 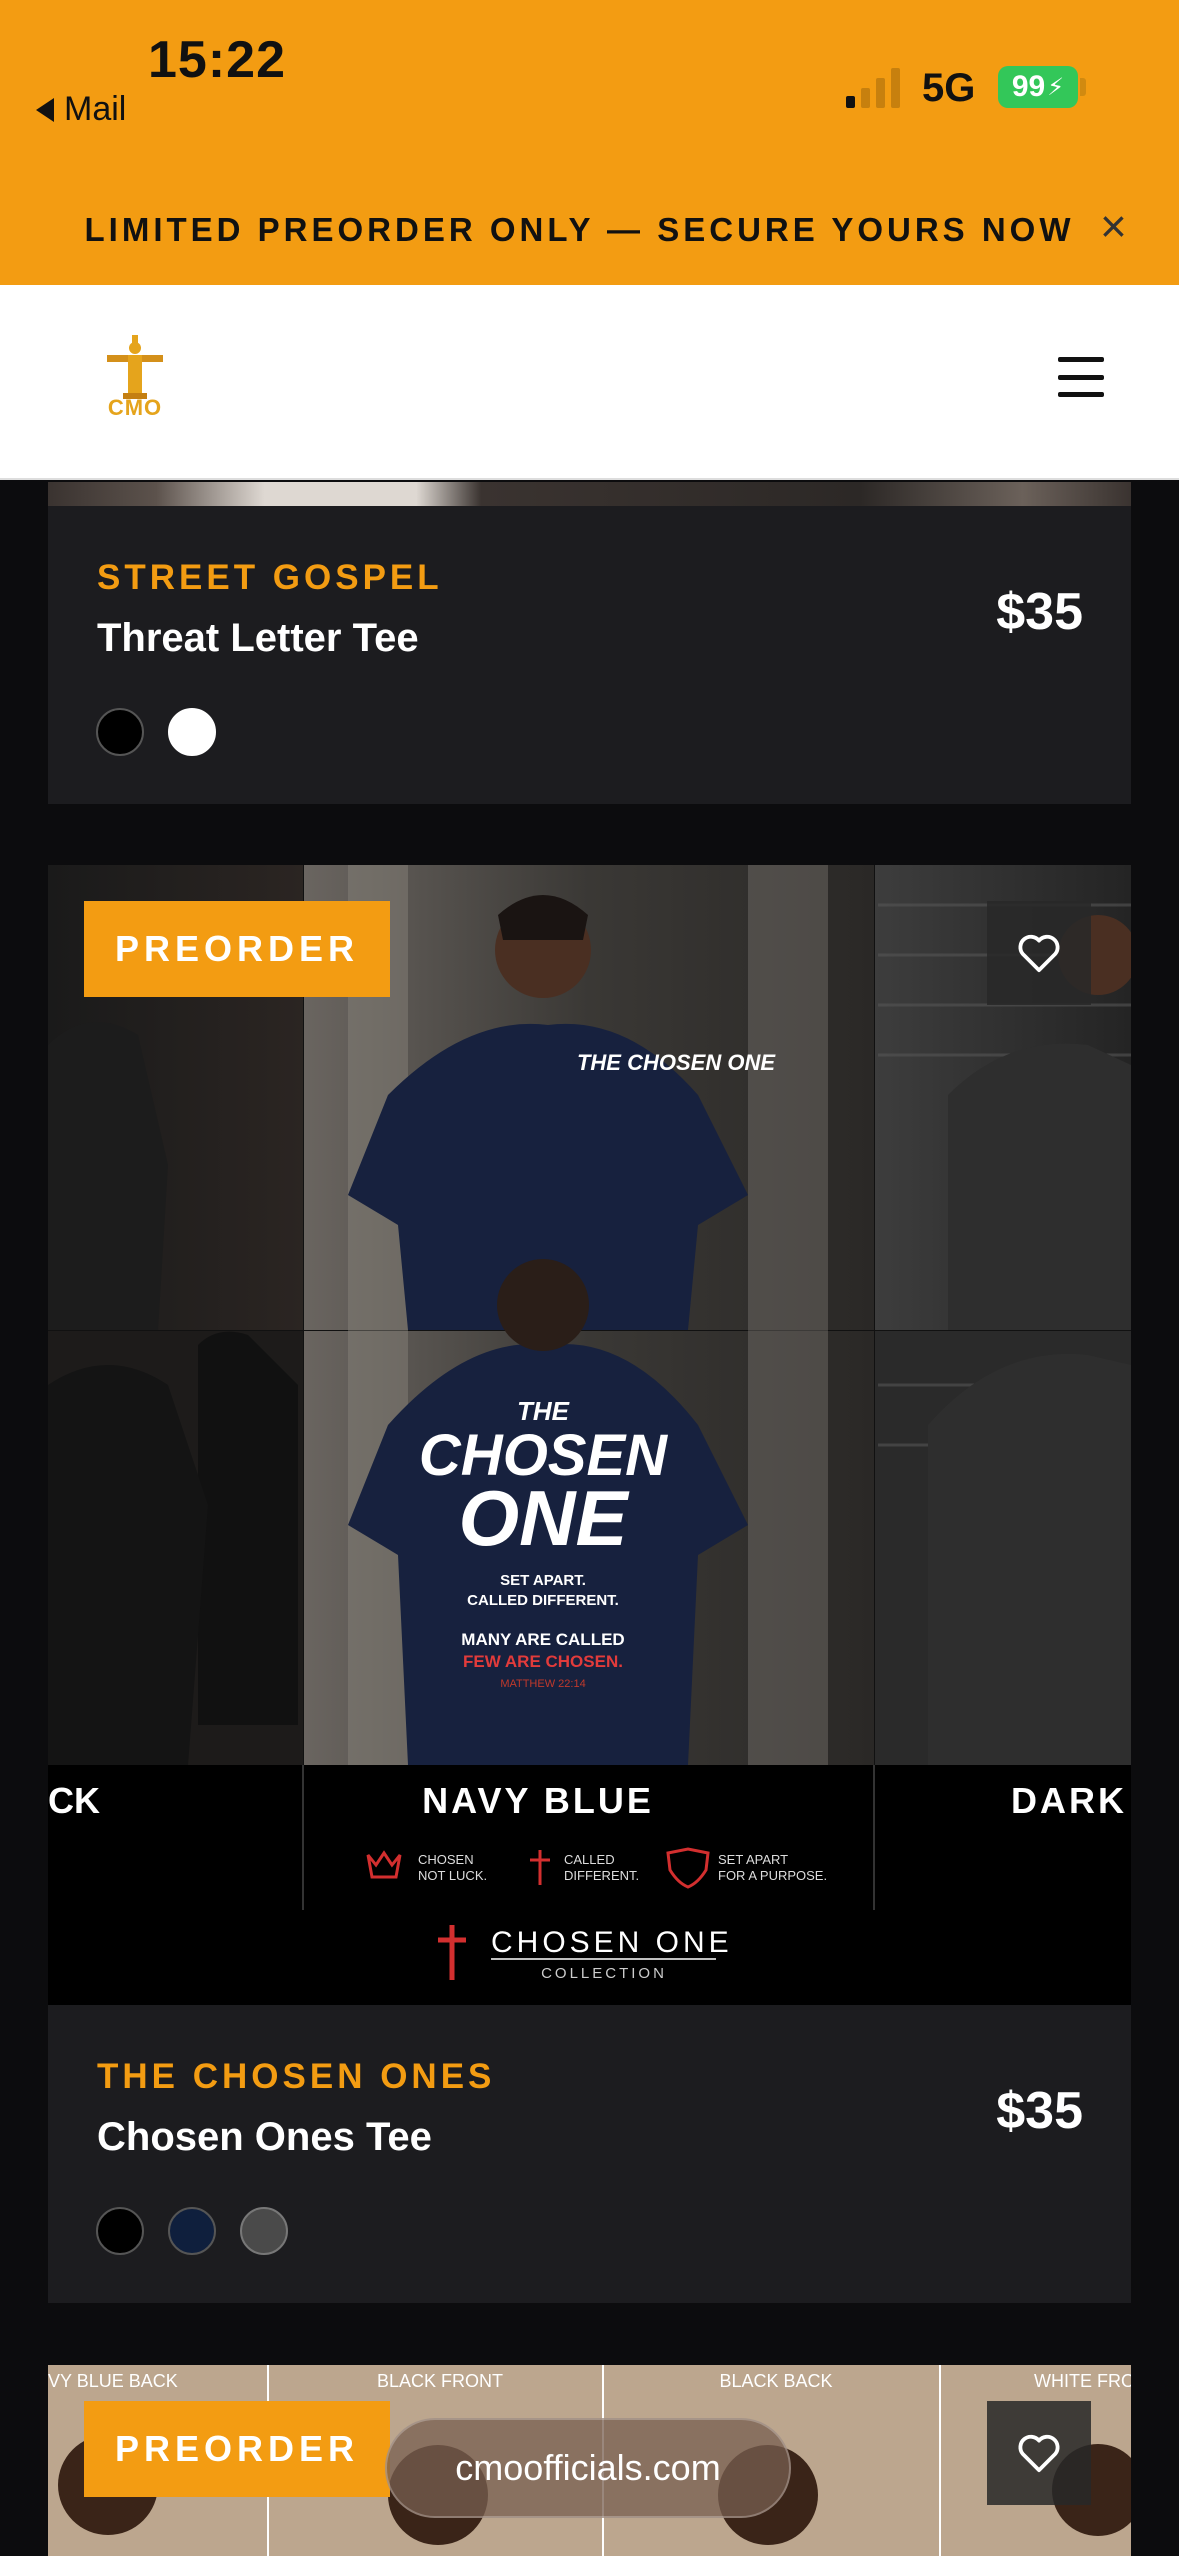 I want to click on collection-logo-title: CHOSEN ONE, so click(x=612, y=1942).